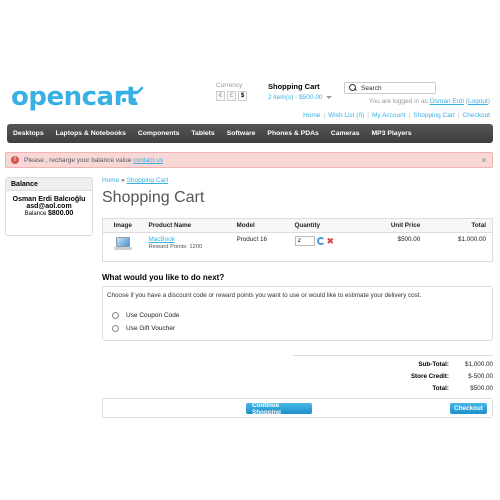 The width and height of the screenshot is (500, 500). What do you see at coordinates (163, 277) in the screenshot?
I see `next-steps-title: What would you like to do next?` at bounding box center [163, 277].